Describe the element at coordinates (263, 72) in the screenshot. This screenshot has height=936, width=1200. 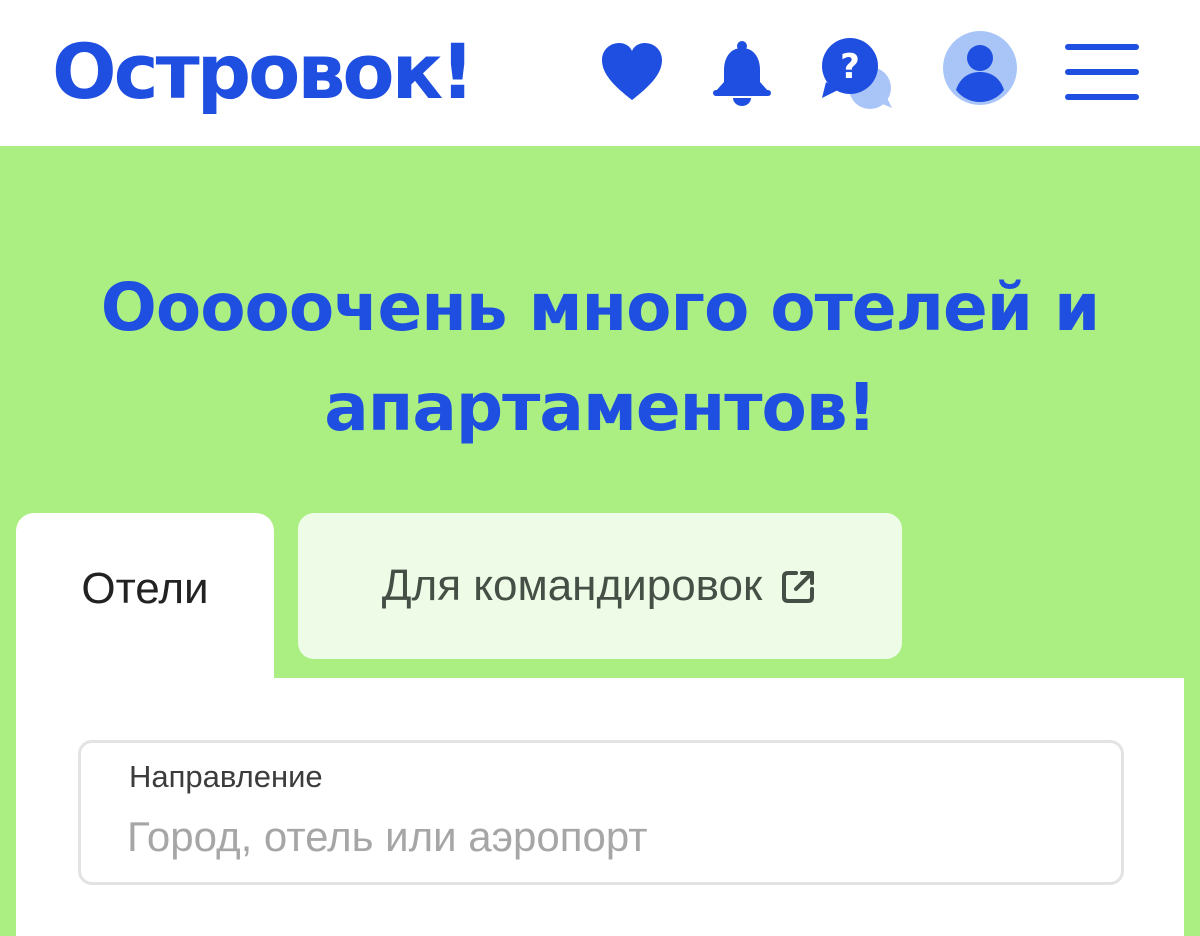
I see `logo: Островок!` at that location.